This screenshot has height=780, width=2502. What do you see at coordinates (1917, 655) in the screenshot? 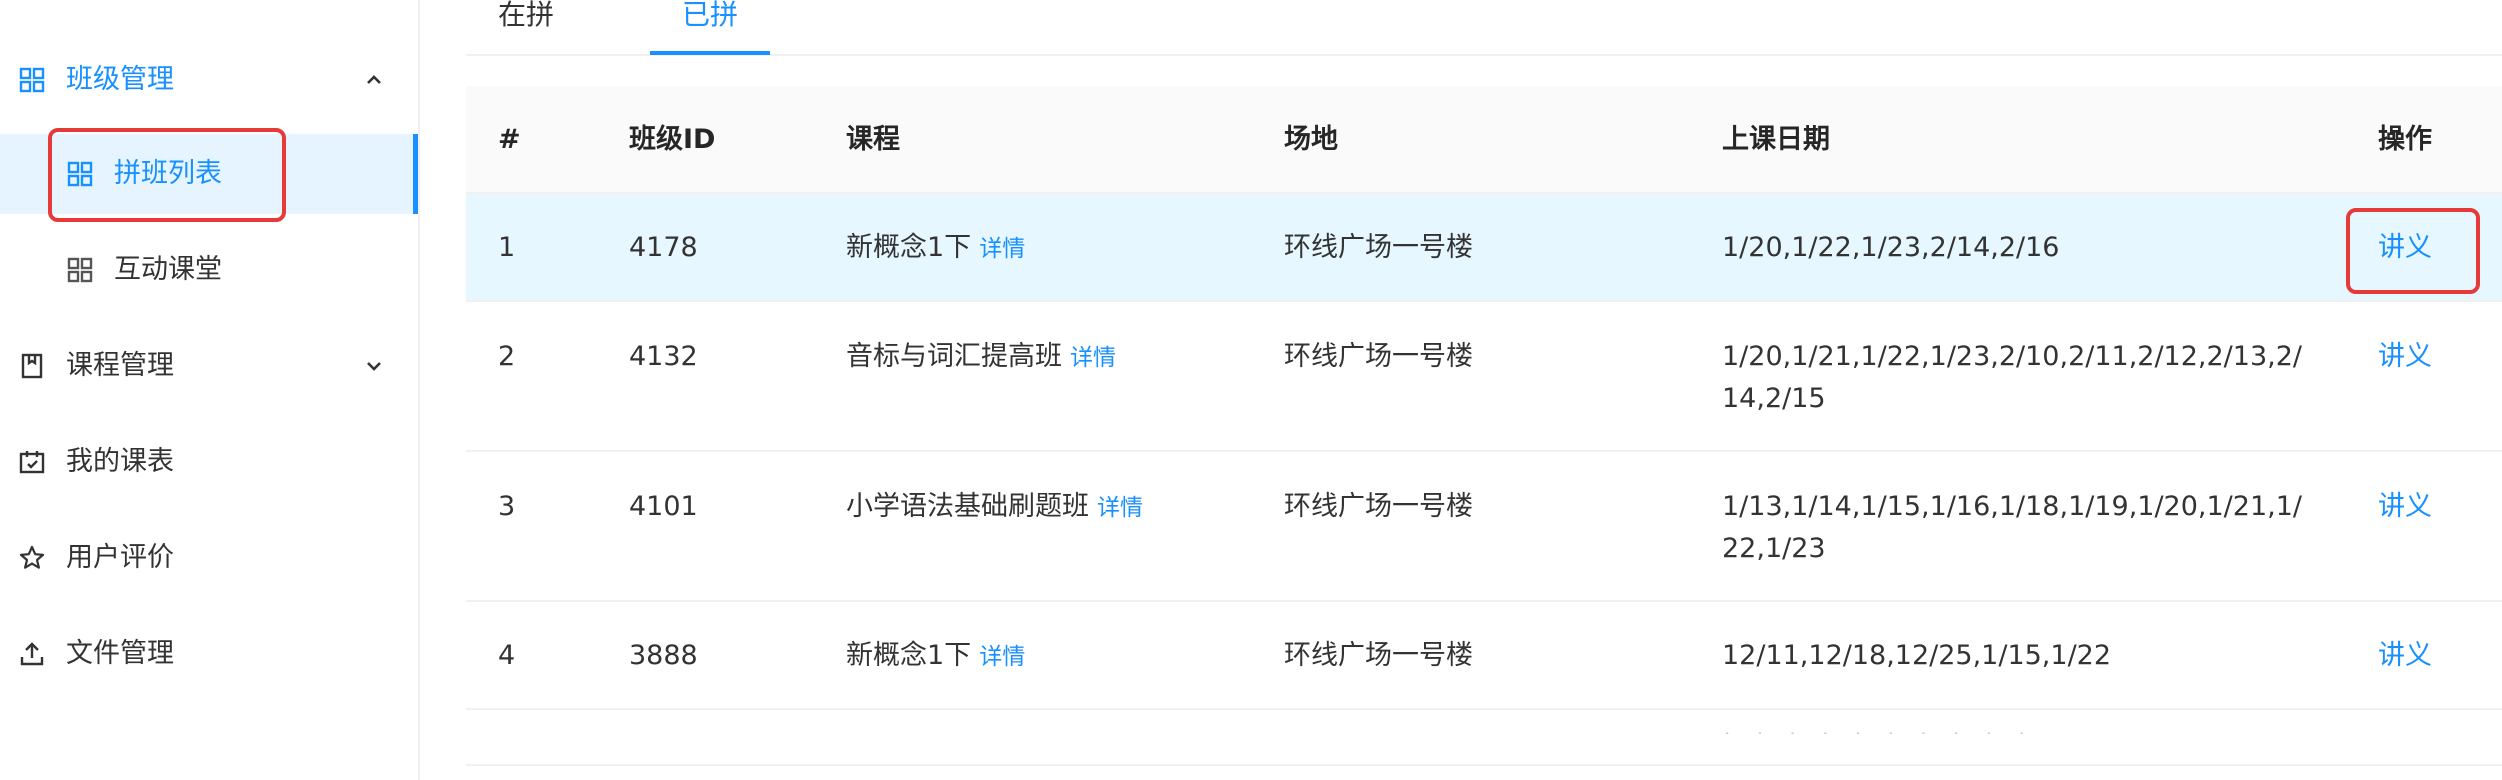
I see `cell-dates: 12/11,12/18,12/25,1/15,1/22` at bounding box center [1917, 655].